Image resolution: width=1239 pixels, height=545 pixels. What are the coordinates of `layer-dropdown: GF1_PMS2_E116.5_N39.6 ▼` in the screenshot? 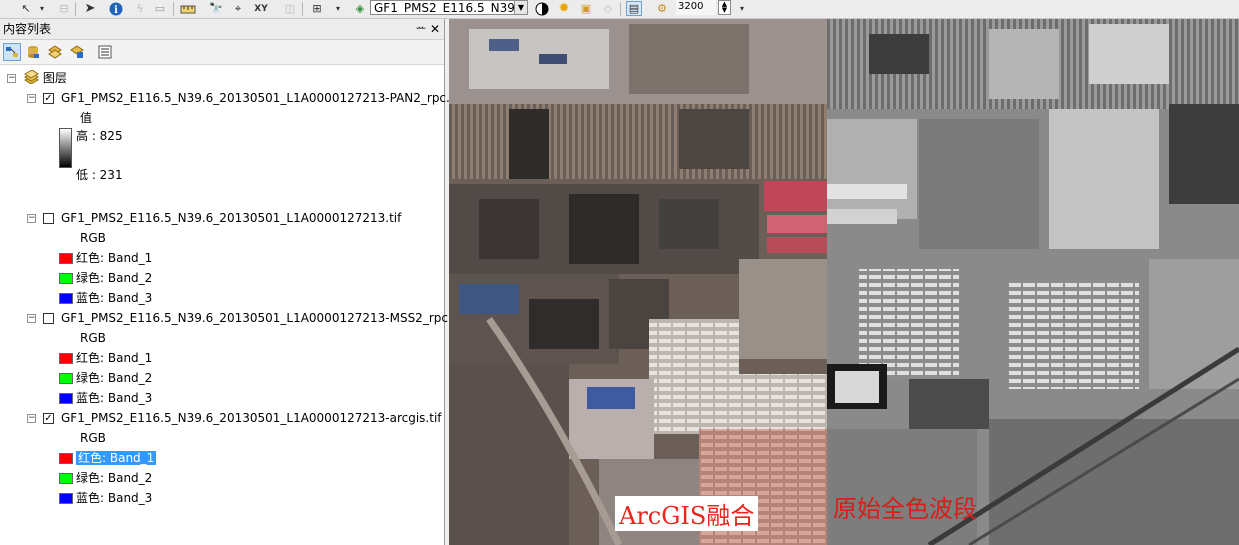 It's located at (449, 7).